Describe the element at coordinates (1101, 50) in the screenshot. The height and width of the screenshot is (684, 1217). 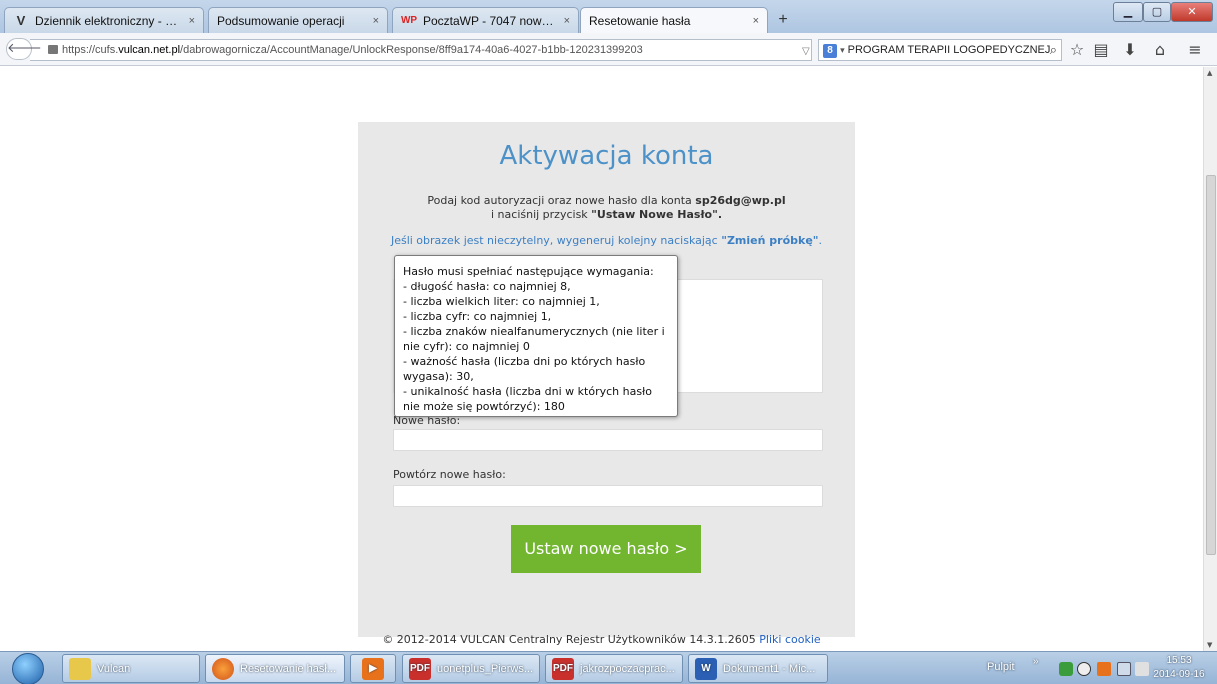
I see `bookmarks-menu-icon: ▤` at that location.